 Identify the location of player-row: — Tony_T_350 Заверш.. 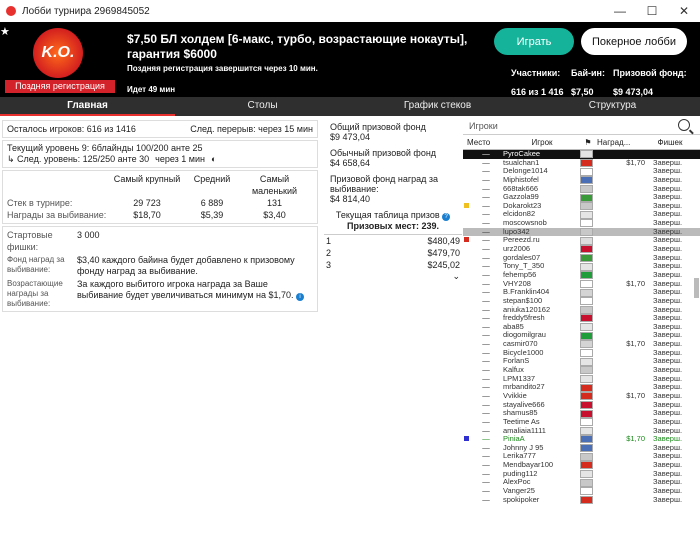
(581, 266).